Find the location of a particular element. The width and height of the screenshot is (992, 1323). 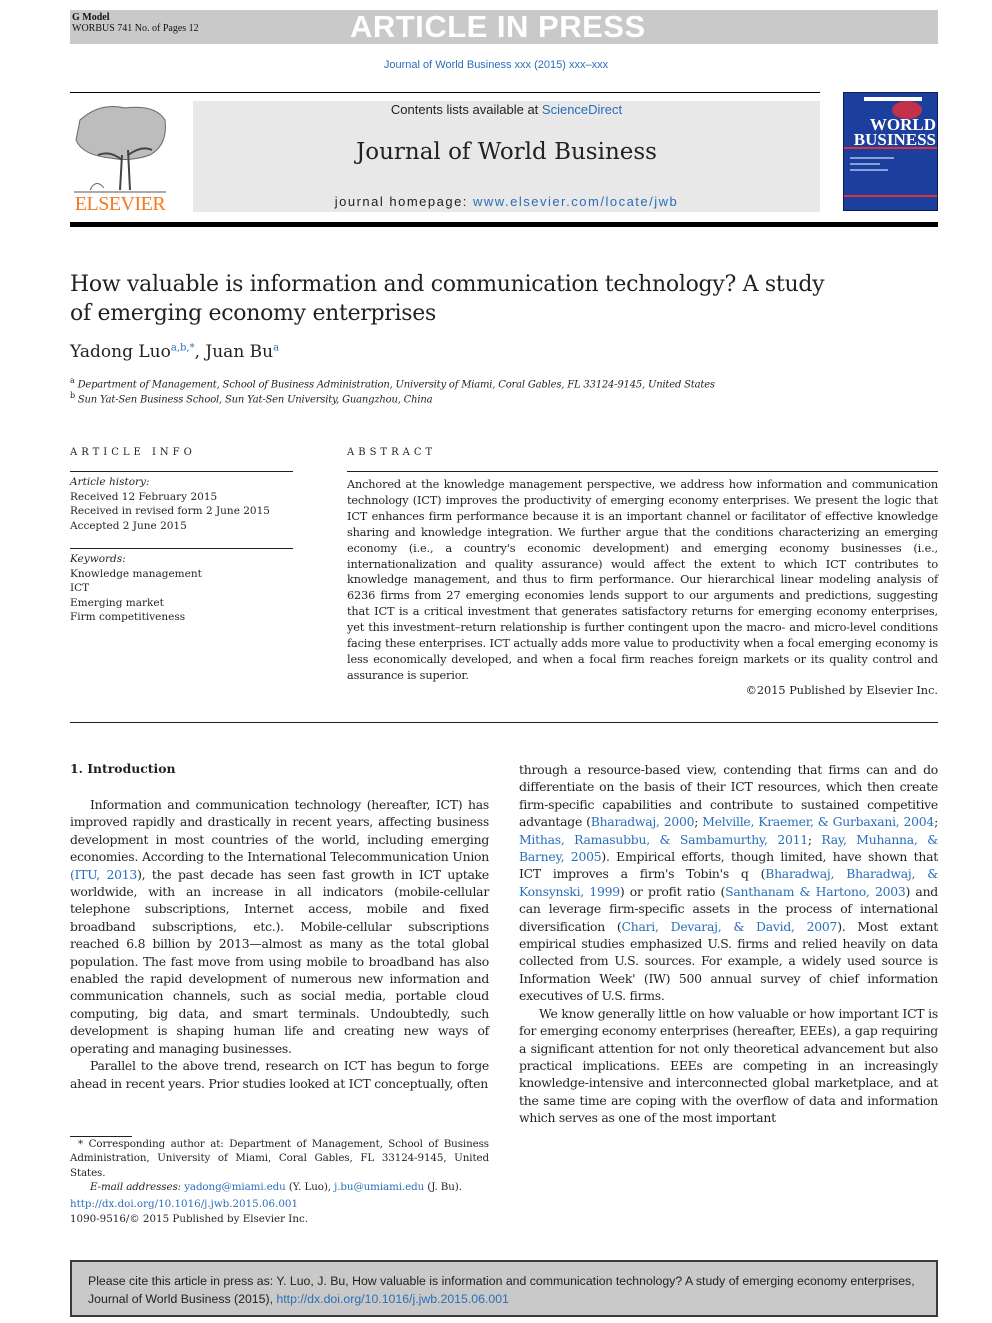

section-heading: 1. Introduction is located at coordinates (123, 768).